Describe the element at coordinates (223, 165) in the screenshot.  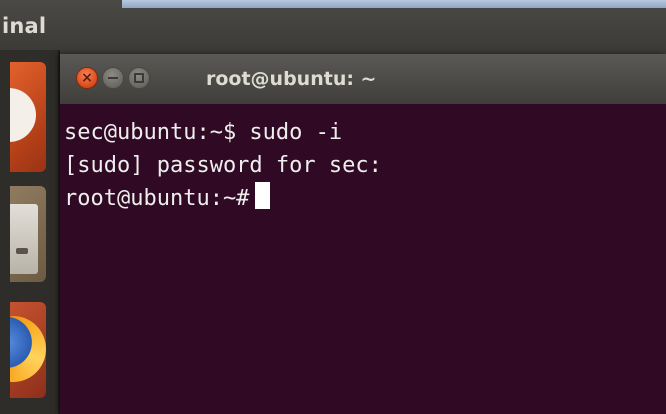
I see `terminal-line-text: [sudo] password for sec:` at that location.